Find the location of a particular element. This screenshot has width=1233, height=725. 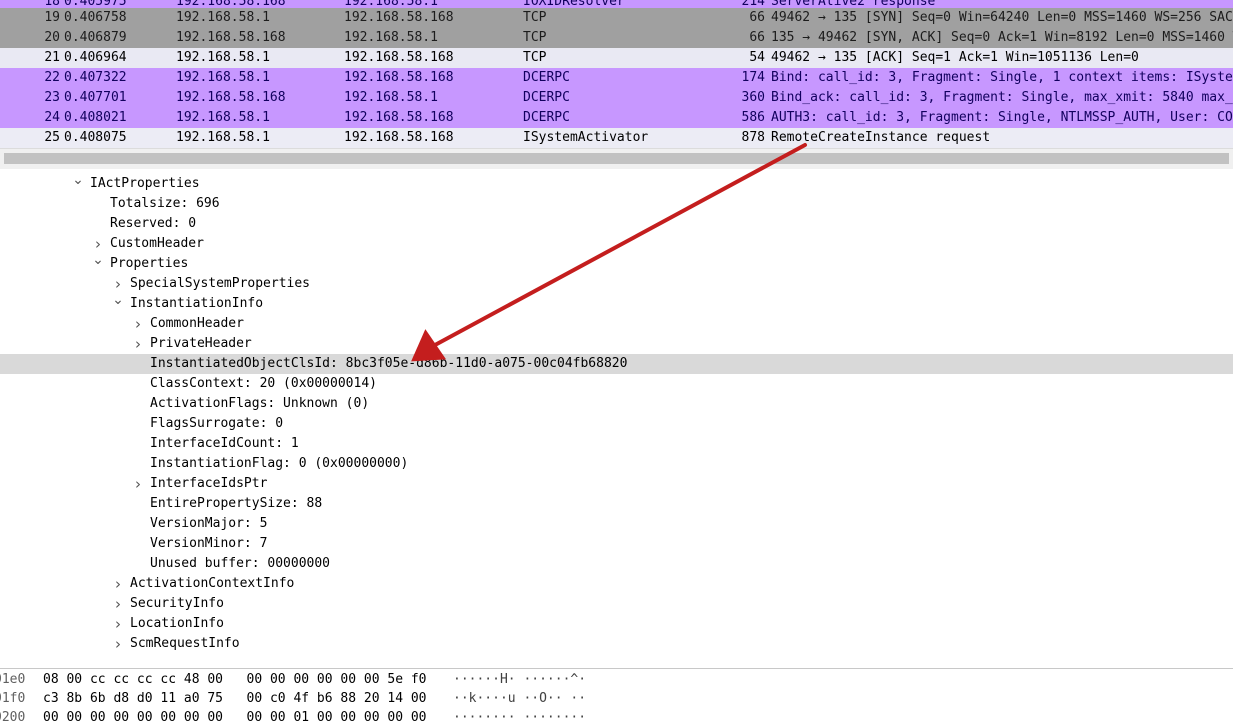

tree-item-label: SpecialSystemProperties is located at coordinates (220, 283).